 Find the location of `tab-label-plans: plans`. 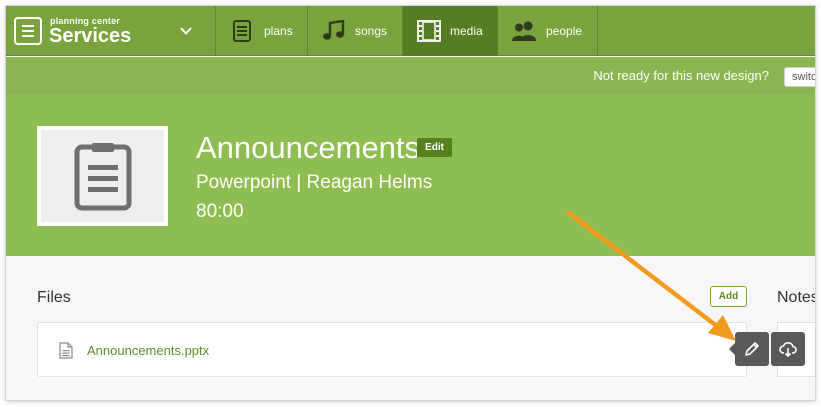

tab-label-plans: plans is located at coordinates (278, 31).